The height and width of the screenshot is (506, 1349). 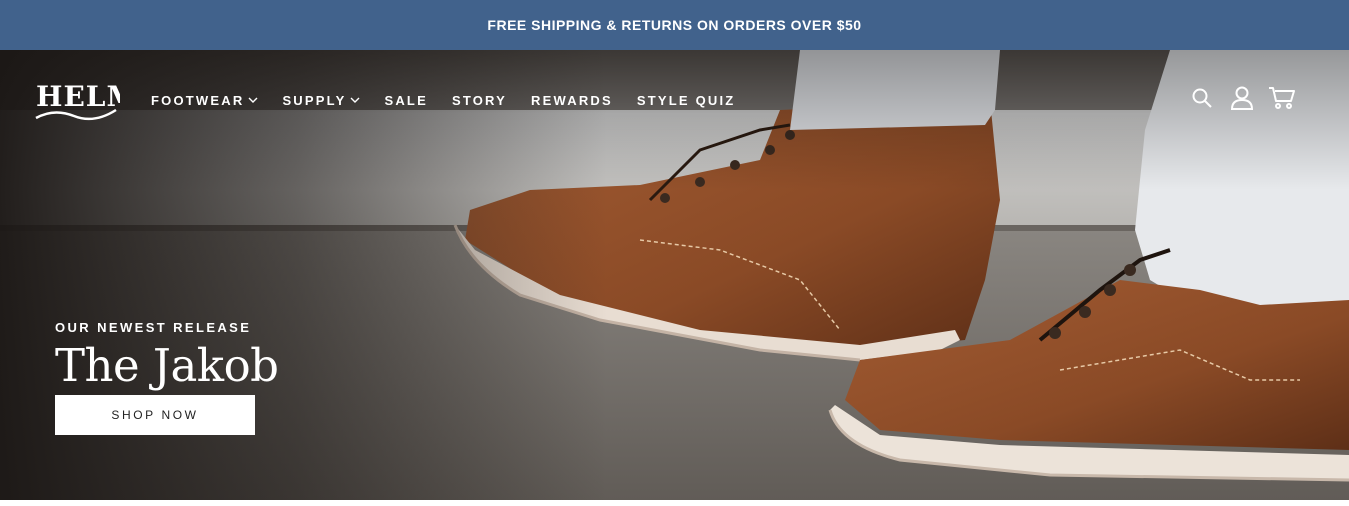 I want to click on nav-sale-label: SALE, so click(x=406, y=100).